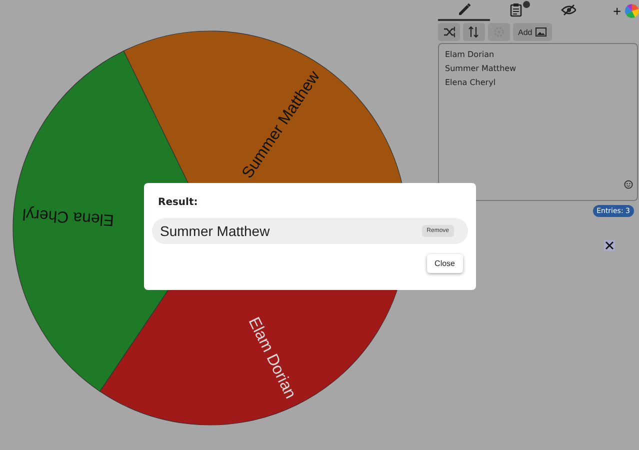  I want to click on add-button: +, so click(617, 10).